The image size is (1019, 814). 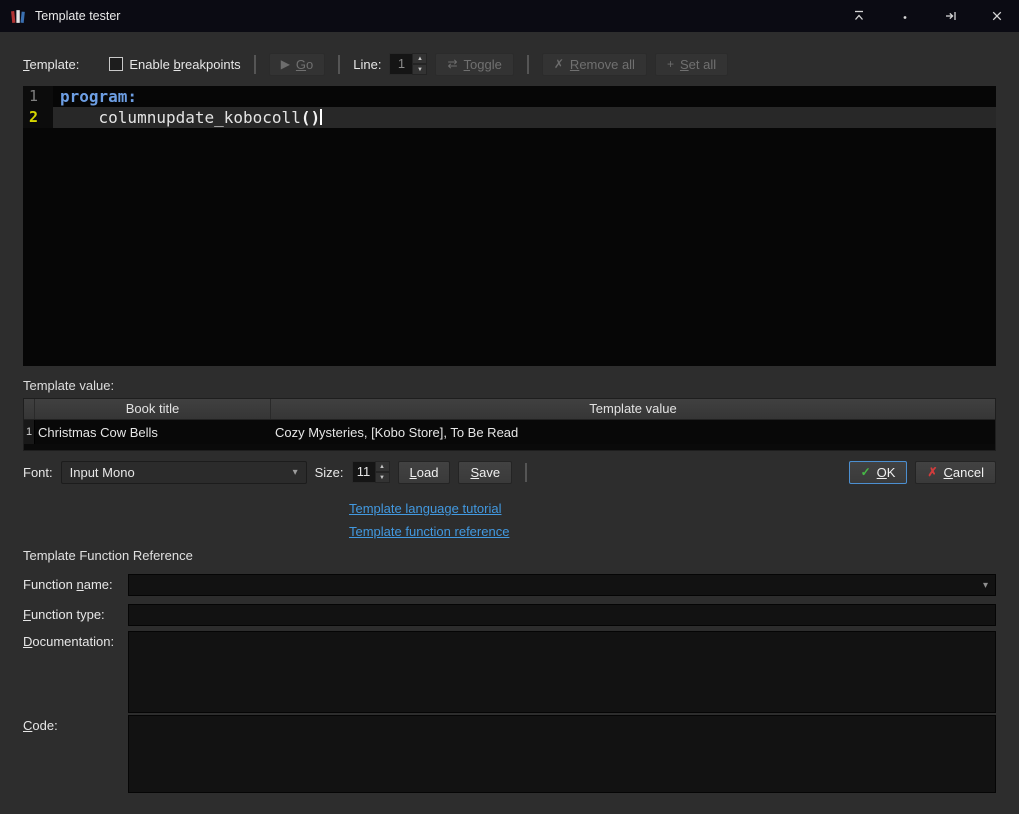 What do you see at coordinates (116, 64) in the screenshot?
I see `checkbox-box-icon` at bounding box center [116, 64].